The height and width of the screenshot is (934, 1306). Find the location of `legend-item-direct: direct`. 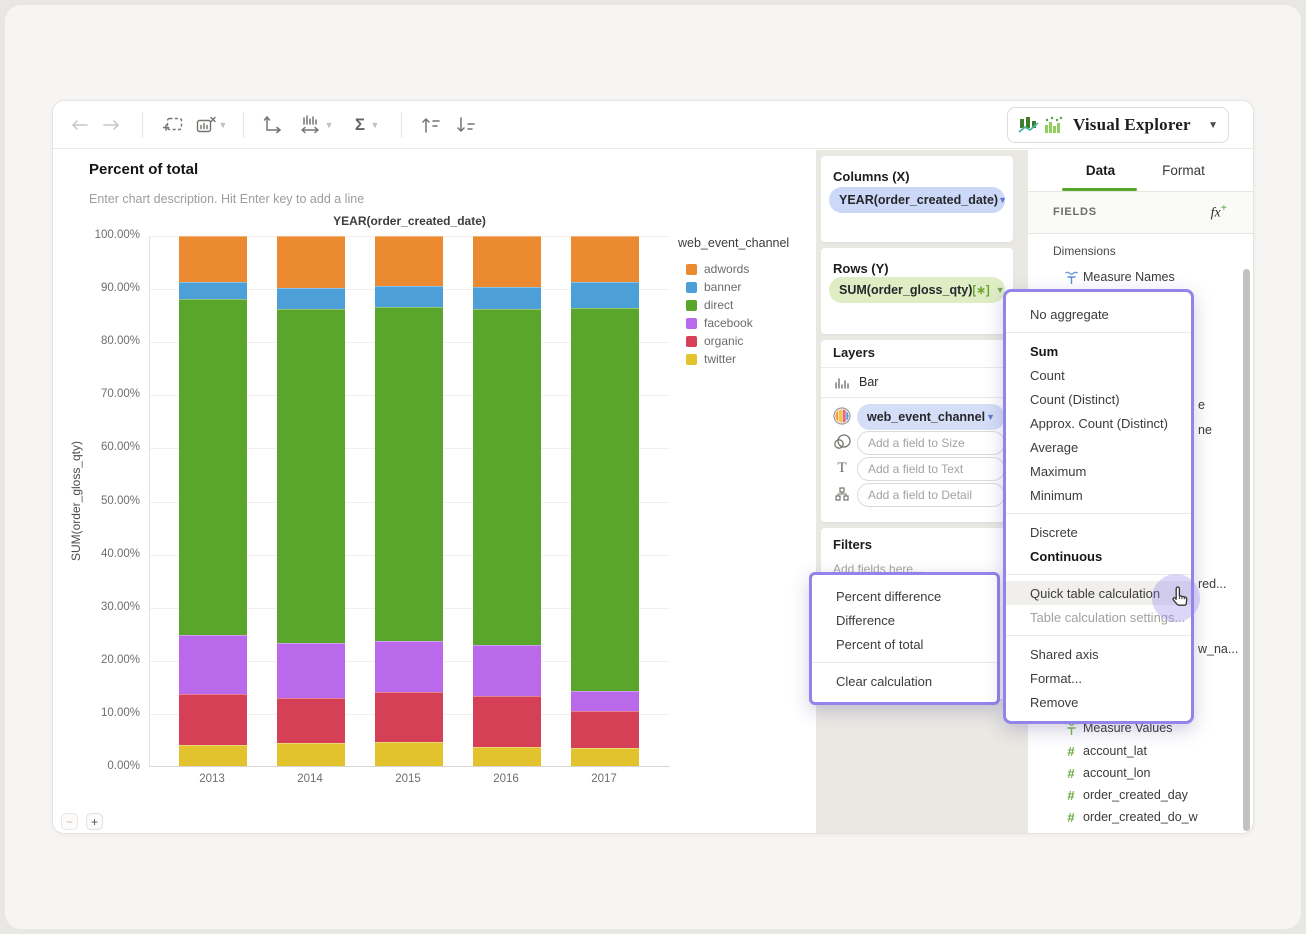

legend-item-direct: direct is located at coordinates (719, 305).